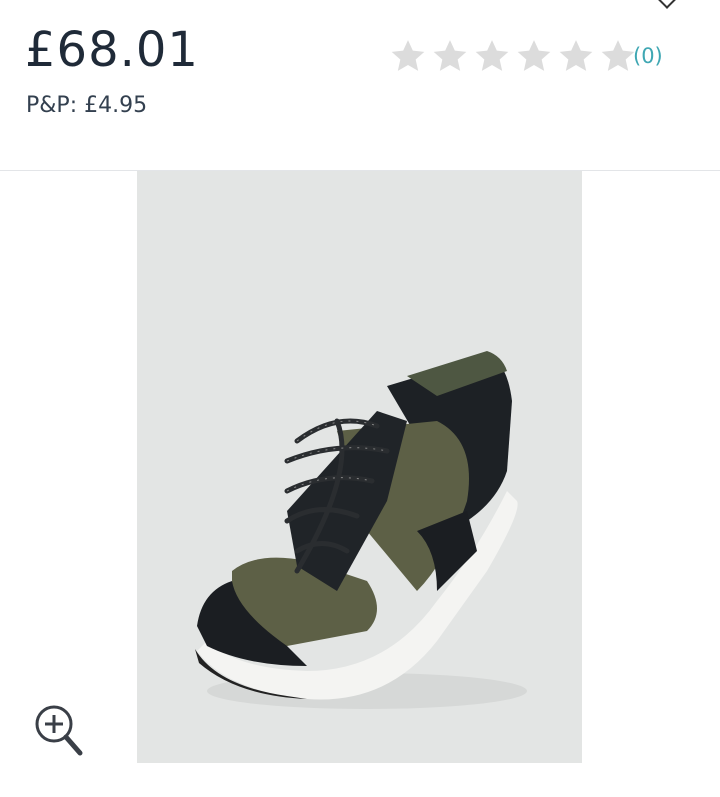  I want to click on zoom-in-icon, so click(59, 730).